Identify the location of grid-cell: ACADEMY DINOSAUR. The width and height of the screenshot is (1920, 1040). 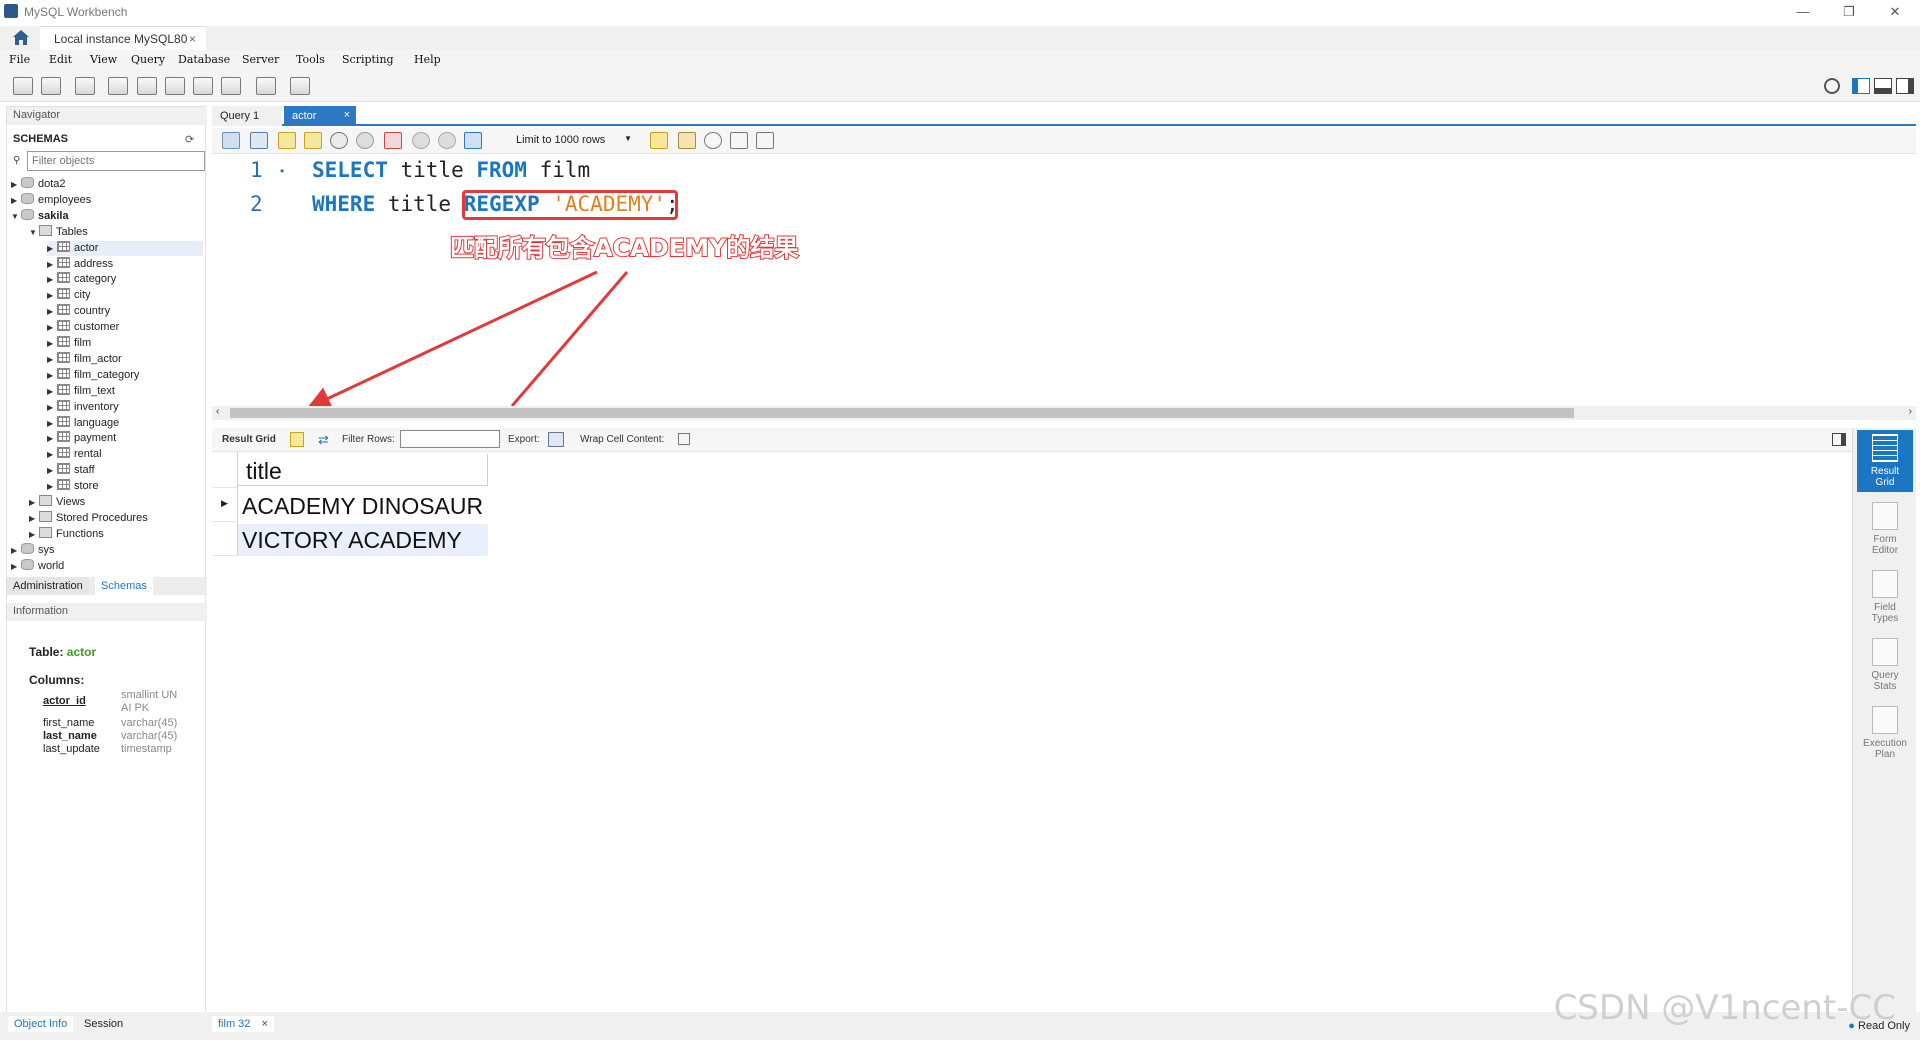
(363, 506).